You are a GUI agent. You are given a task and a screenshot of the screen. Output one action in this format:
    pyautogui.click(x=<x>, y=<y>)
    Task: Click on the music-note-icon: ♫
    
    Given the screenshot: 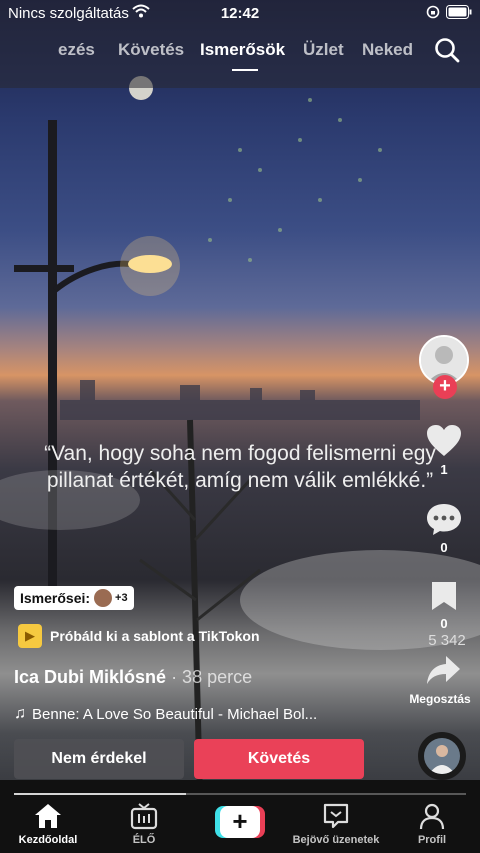 What is the action you would take?
    pyautogui.click(x=20, y=713)
    